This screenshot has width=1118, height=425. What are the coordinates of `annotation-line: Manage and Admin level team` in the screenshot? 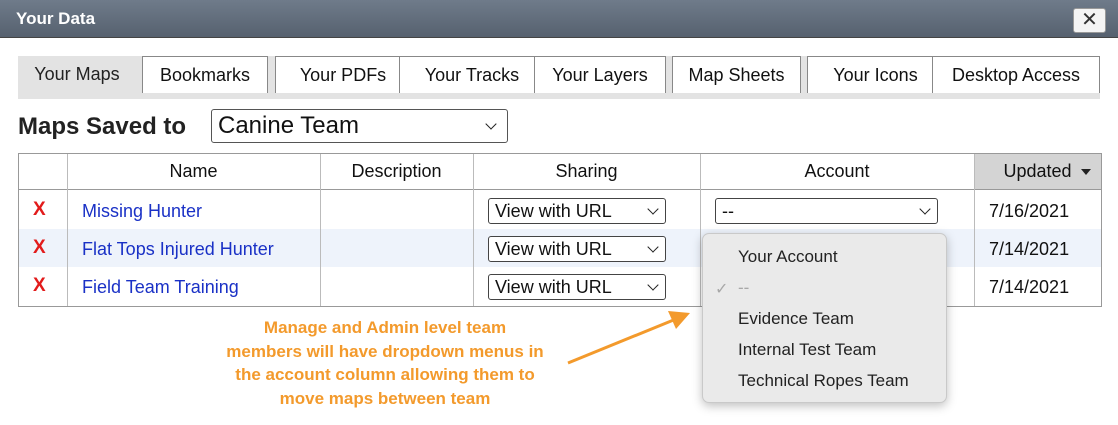 It's located at (385, 327).